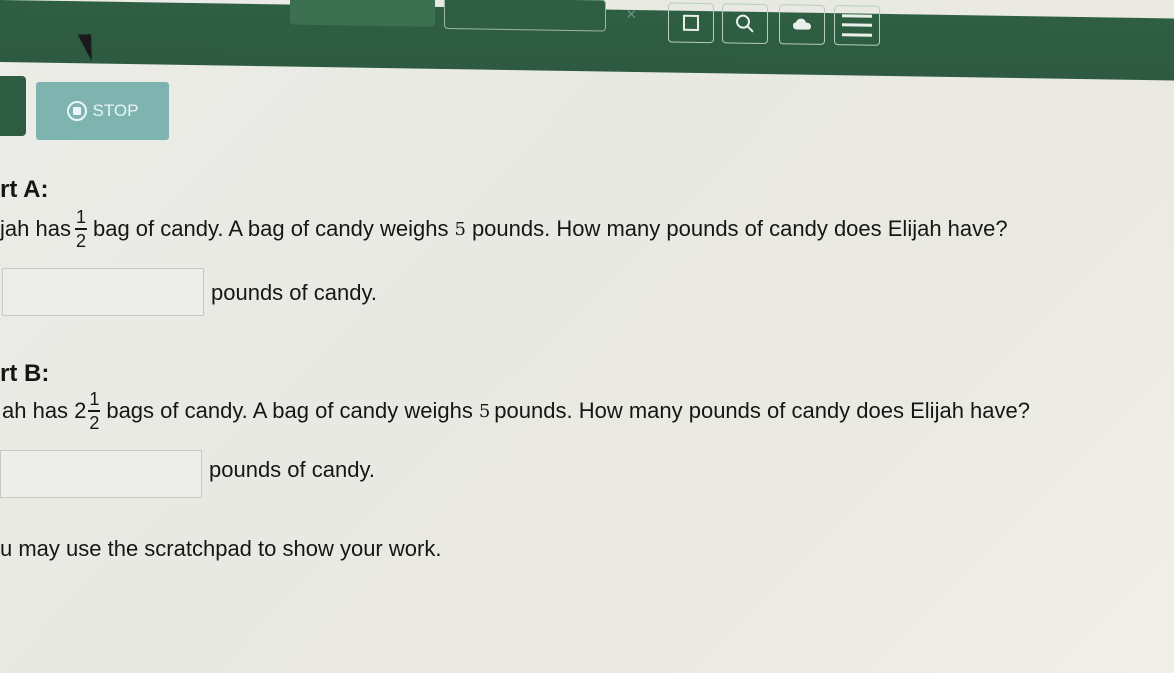 The width and height of the screenshot is (1174, 673). I want to click on part-b-whole: 2, so click(80, 410).